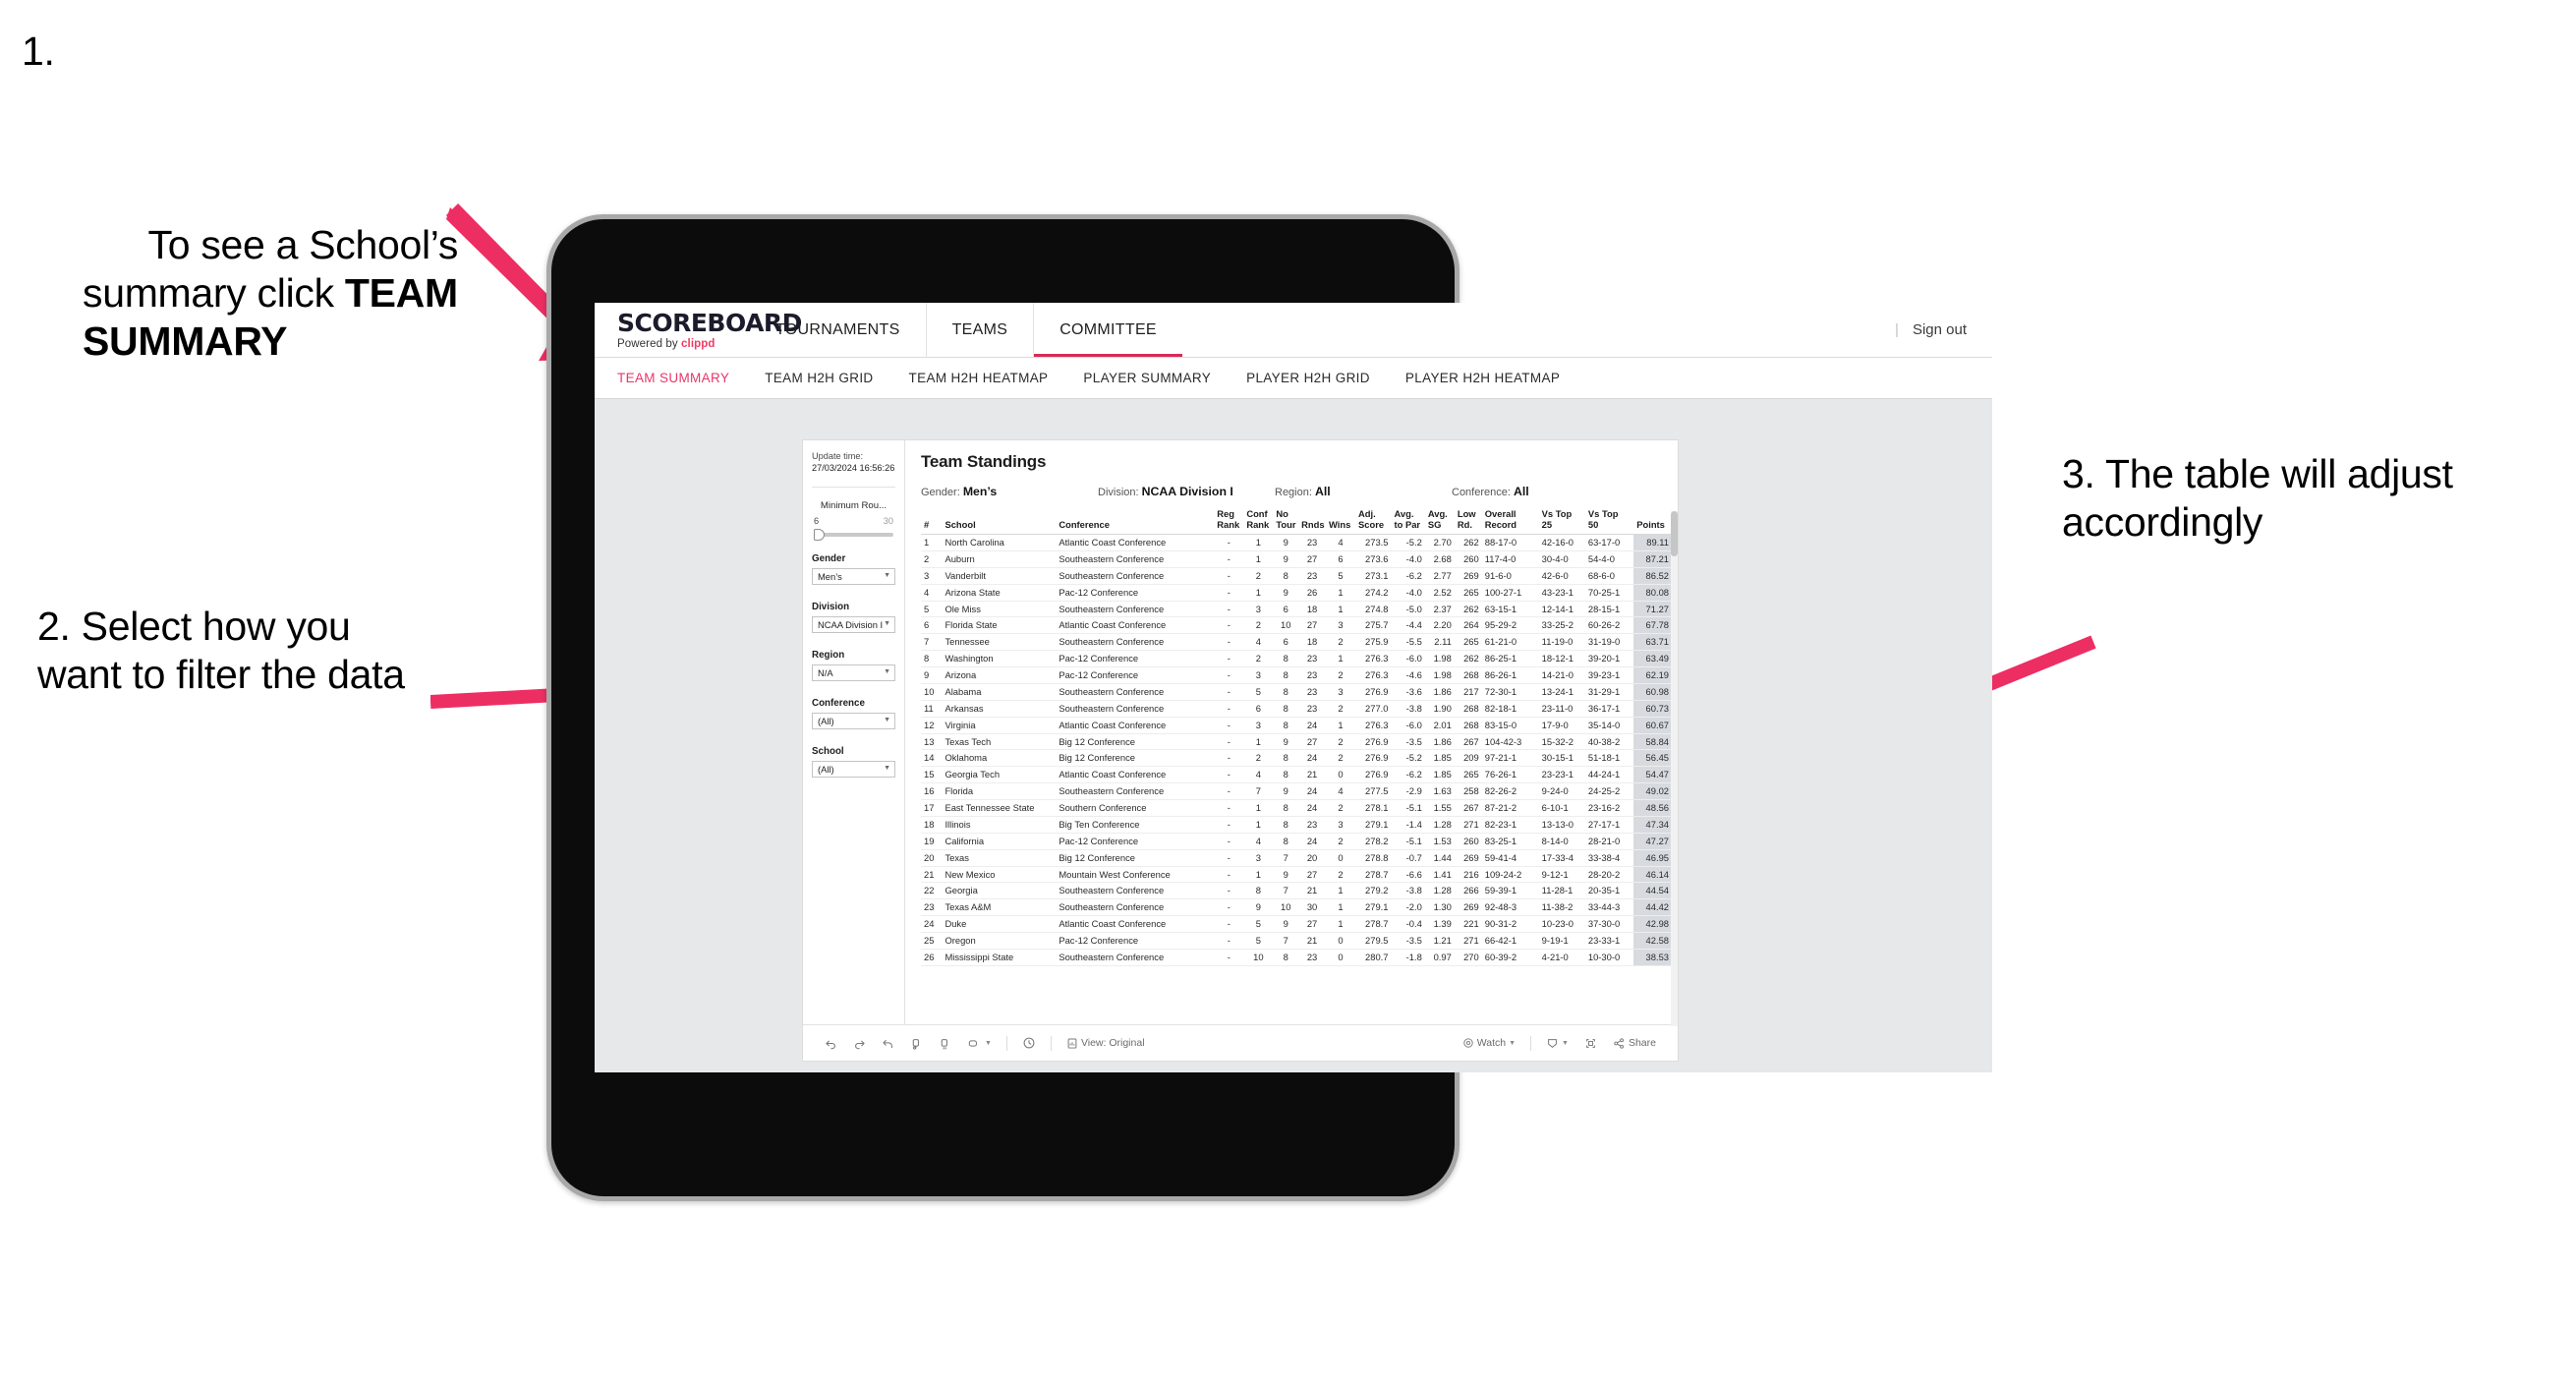  What do you see at coordinates (859, 1043) in the screenshot?
I see `redo-icon` at bounding box center [859, 1043].